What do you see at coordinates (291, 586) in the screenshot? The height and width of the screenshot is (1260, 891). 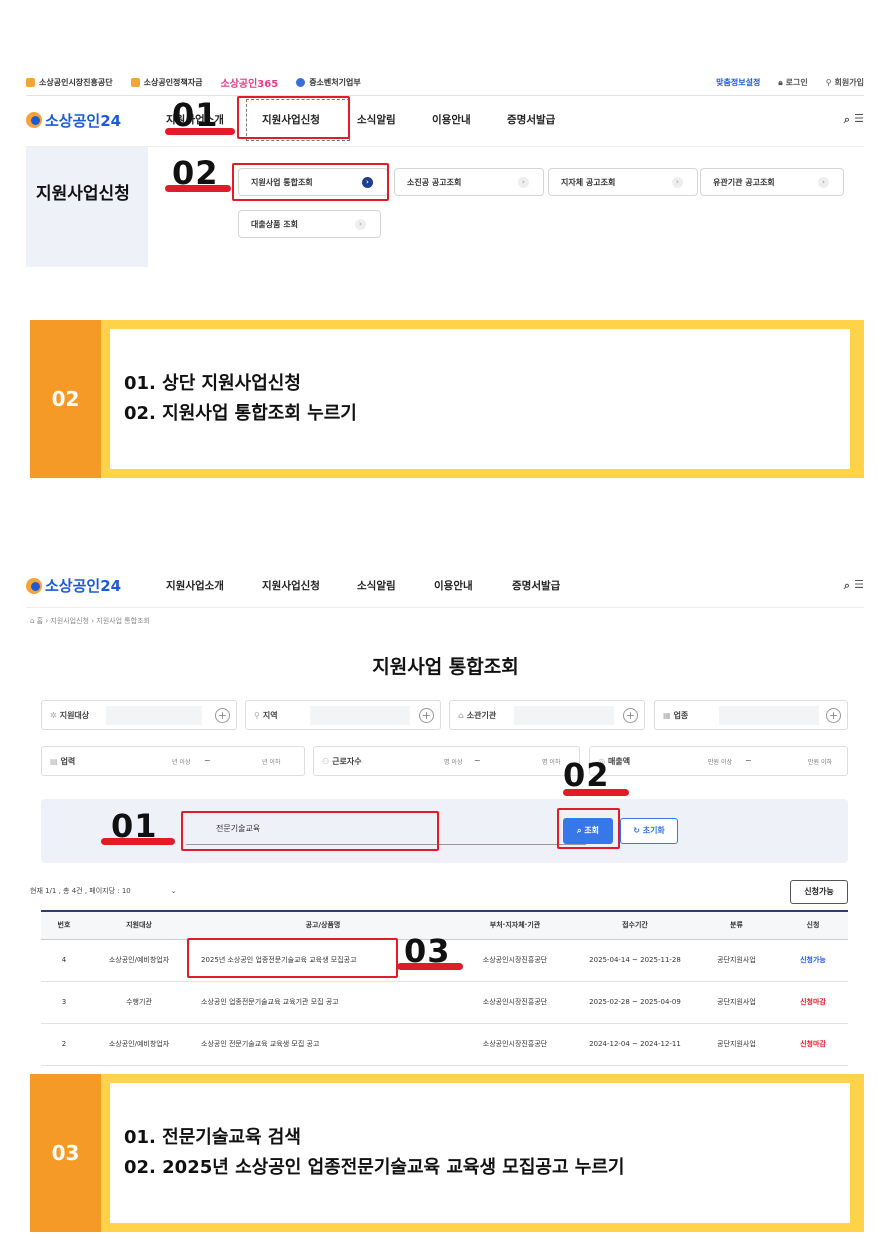 I see `nav-support-apply: 지원사업신청` at bounding box center [291, 586].